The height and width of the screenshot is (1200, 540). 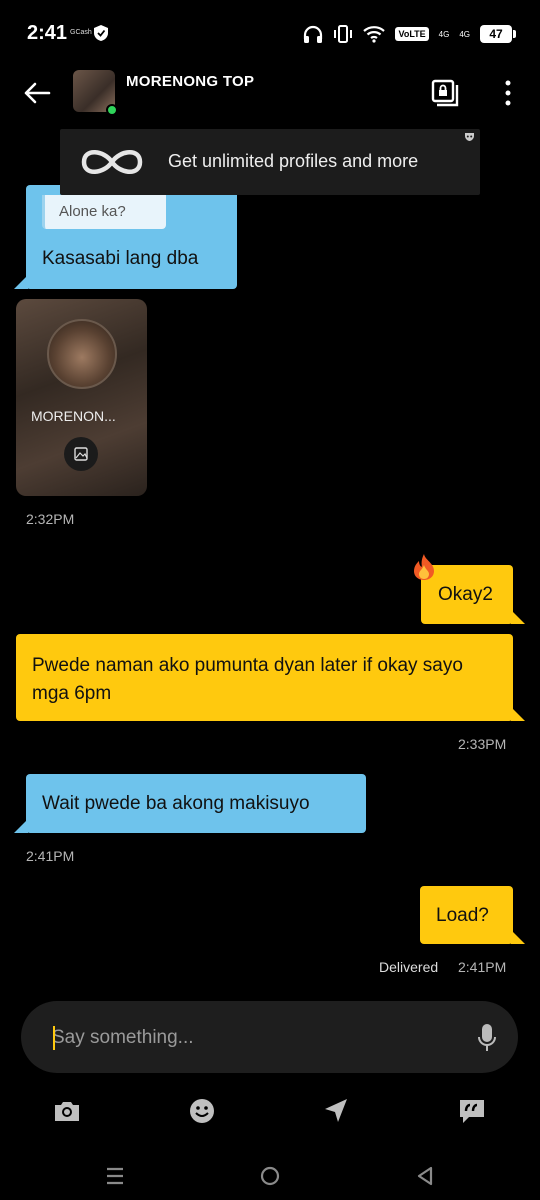 What do you see at coordinates (409, 967) in the screenshot?
I see `delivery-status: Delivered` at bounding box center [409, 967].